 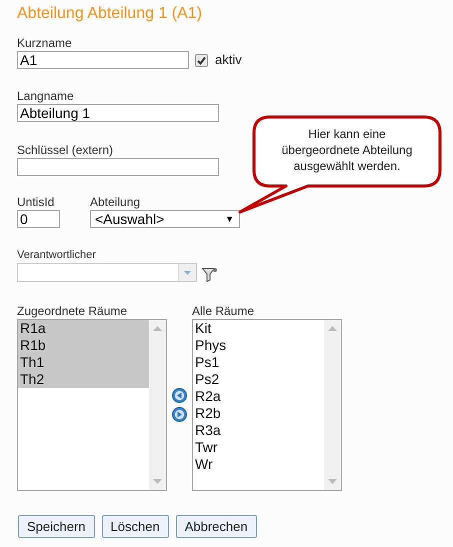 I want to click on field-label: Kurzname, so click(x=44, y=43).